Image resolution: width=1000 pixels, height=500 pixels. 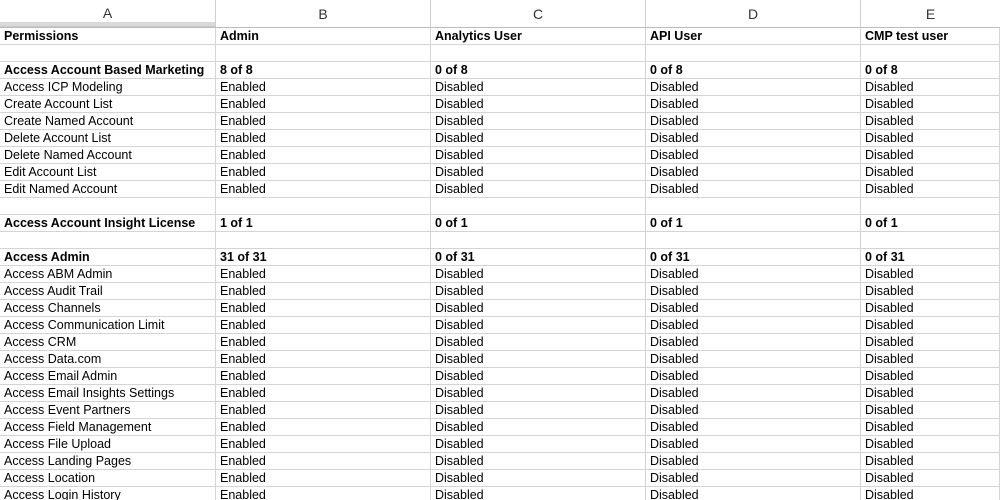 What do you see at coordinates (323, 70) in the screenshot?
I see `cell-admin: 8 of 8` at bounding box center [323, 70].